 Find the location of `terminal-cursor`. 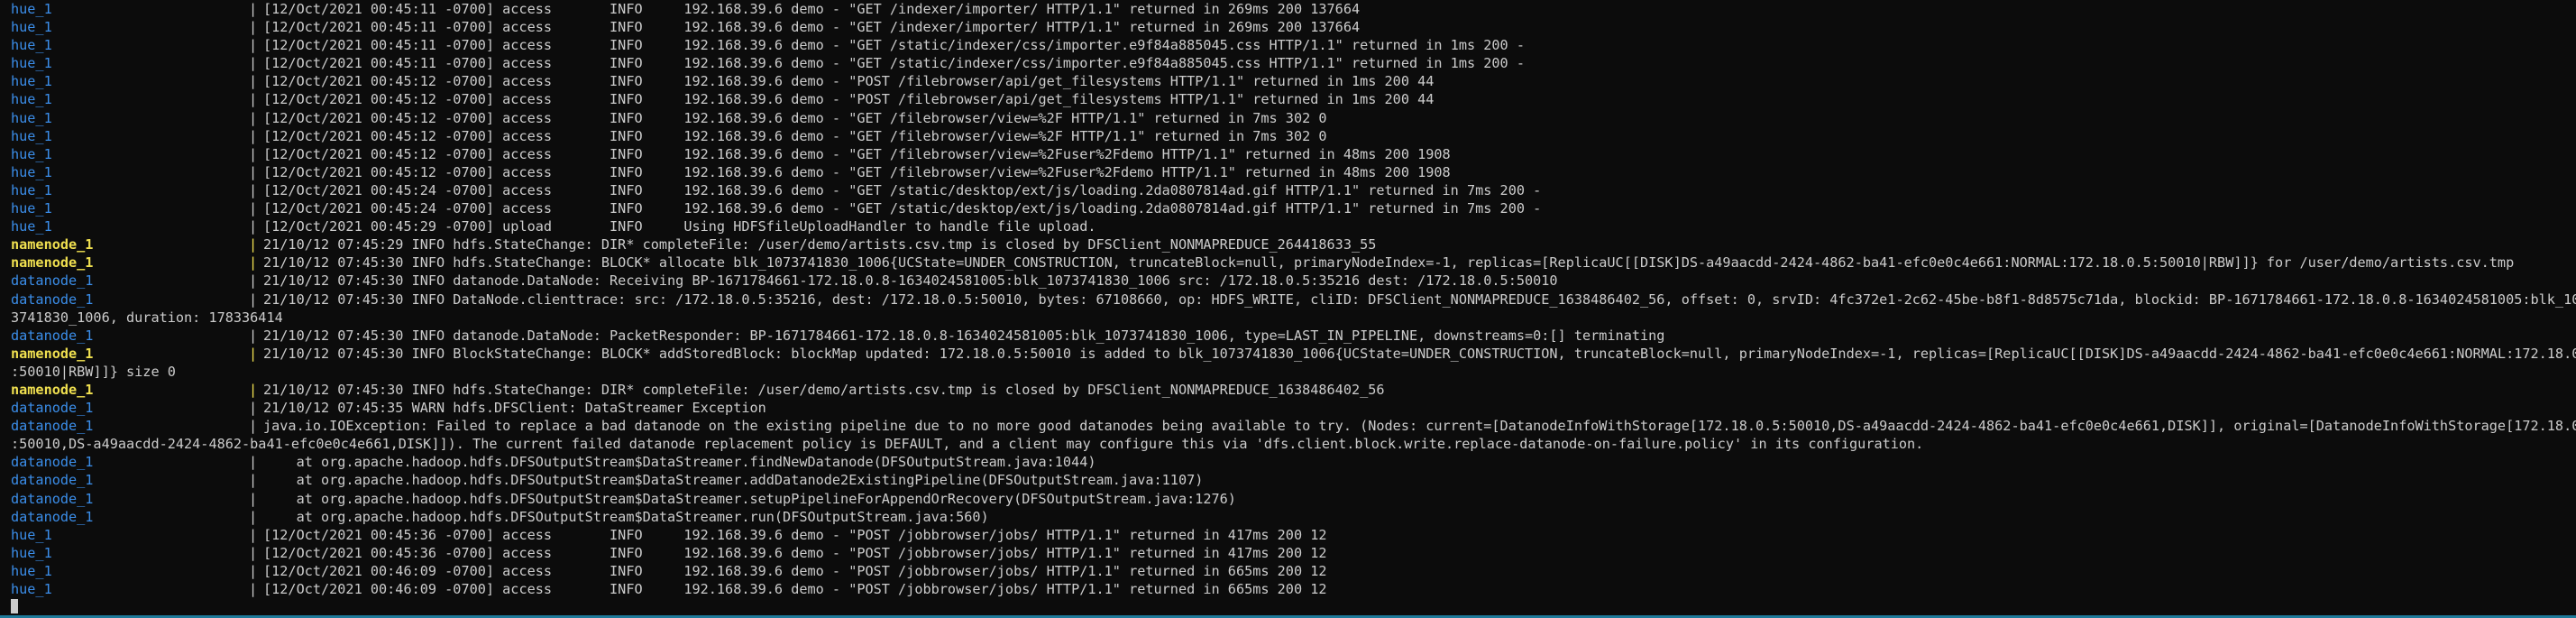

terminal-cursor is located at coordinates (14, 606).